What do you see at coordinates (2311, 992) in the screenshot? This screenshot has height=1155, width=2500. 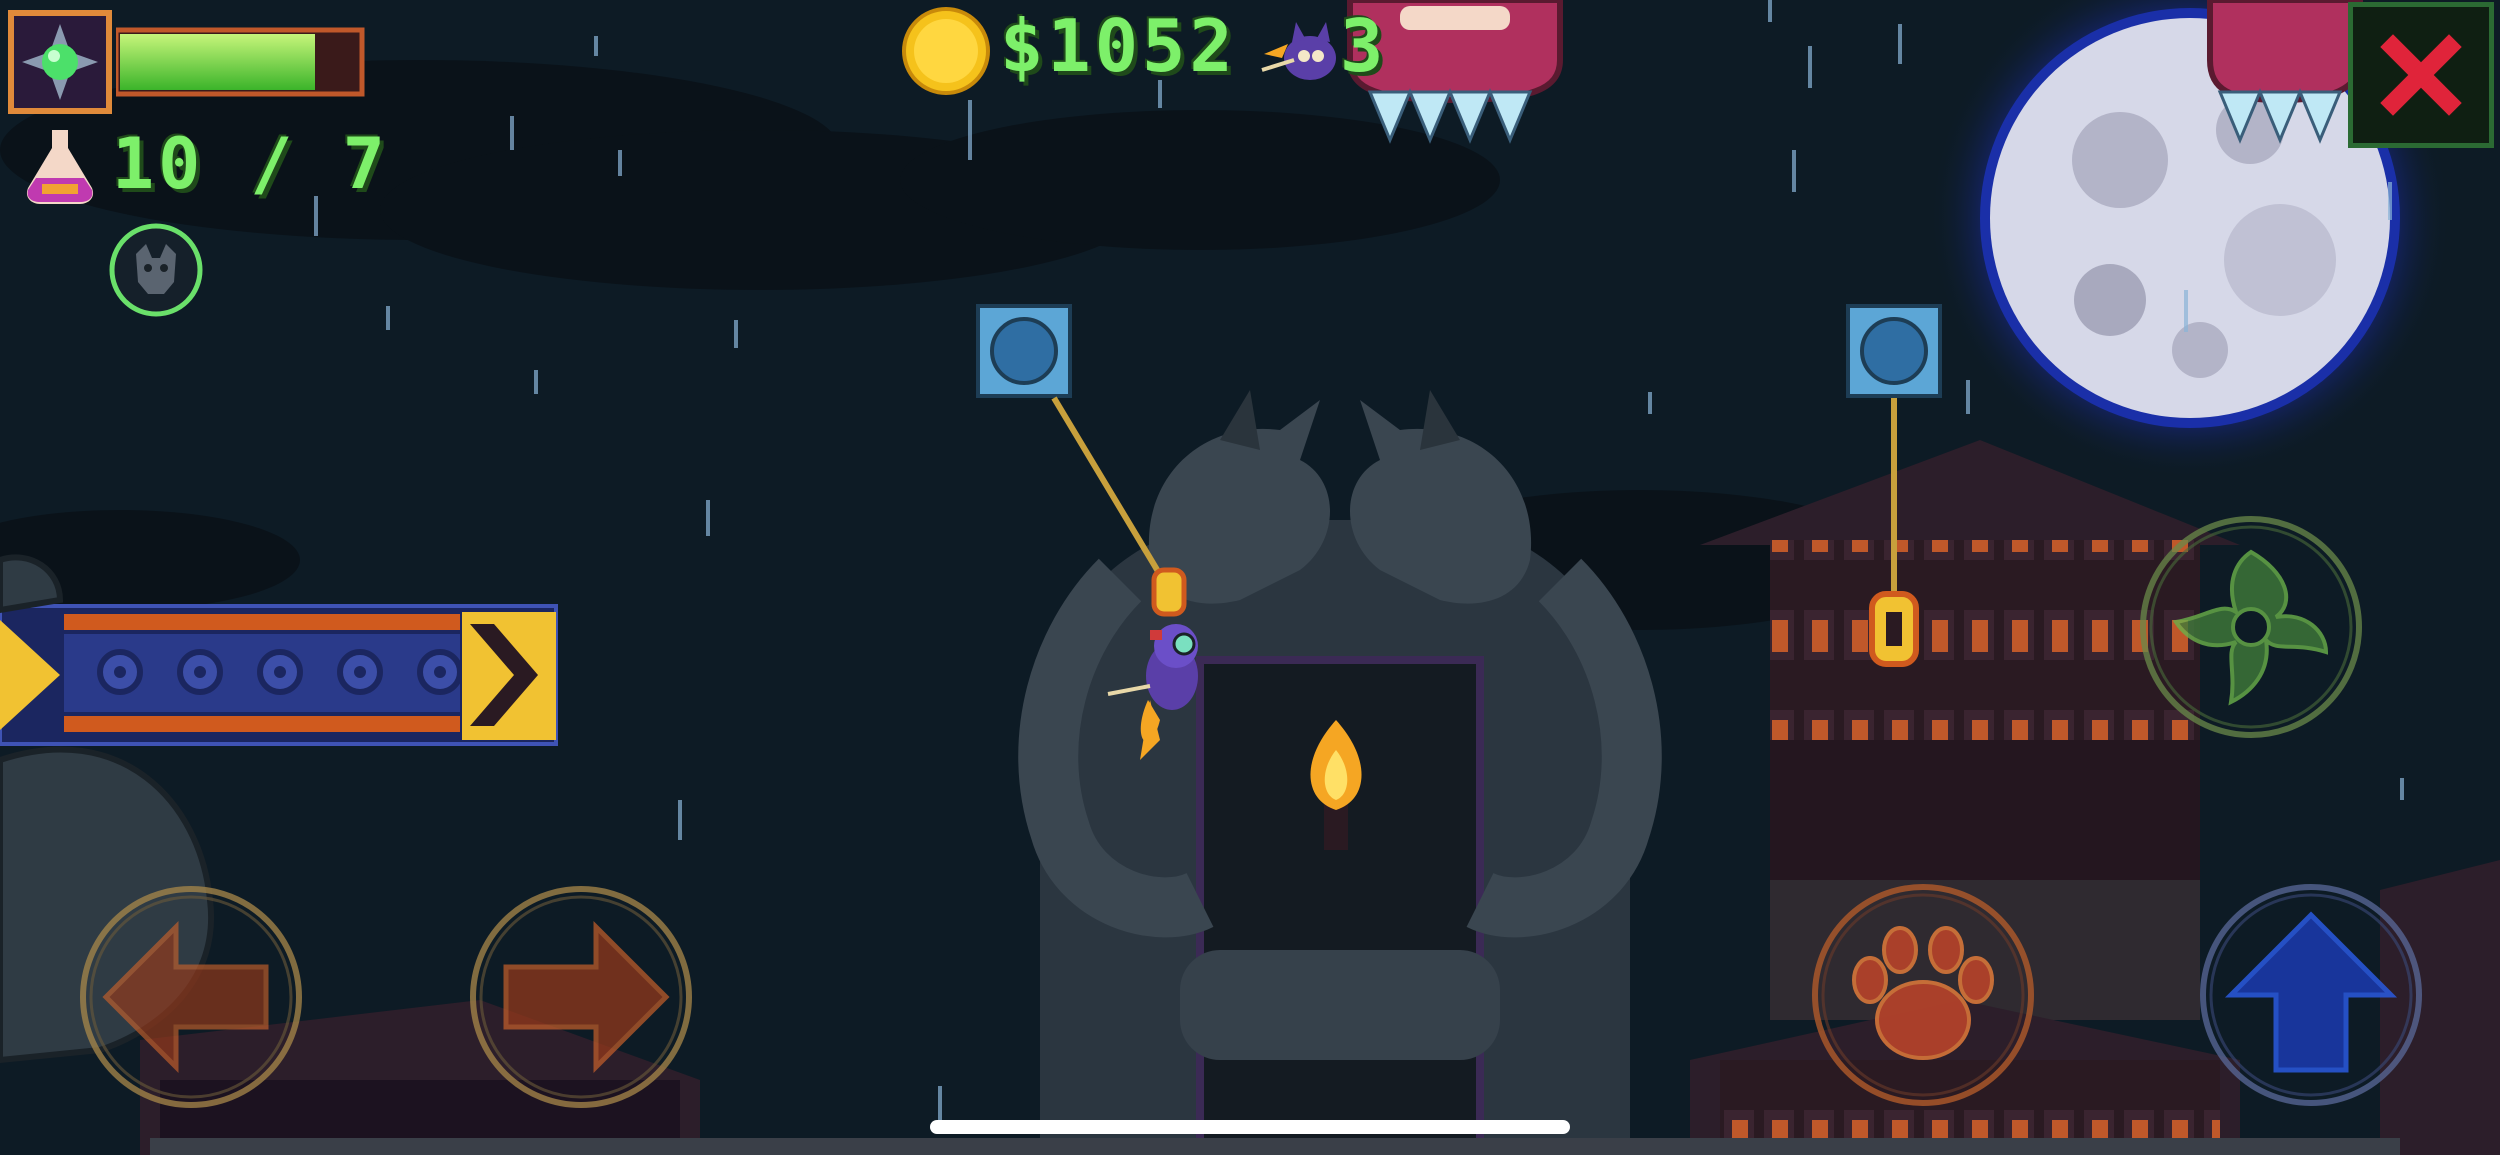 I see `arrow-up-icon` at bounding box center [2311, 992].